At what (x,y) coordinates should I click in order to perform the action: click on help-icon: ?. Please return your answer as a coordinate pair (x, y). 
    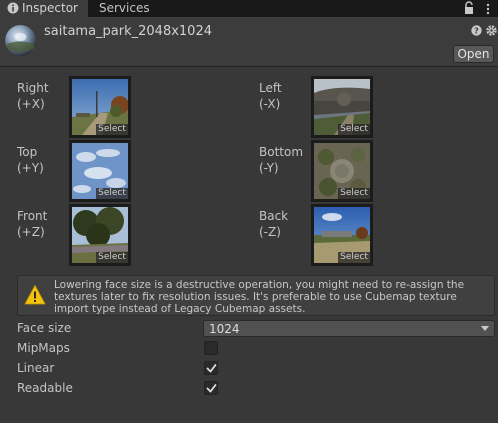
    Looking at the image, I should click on (476, 30).